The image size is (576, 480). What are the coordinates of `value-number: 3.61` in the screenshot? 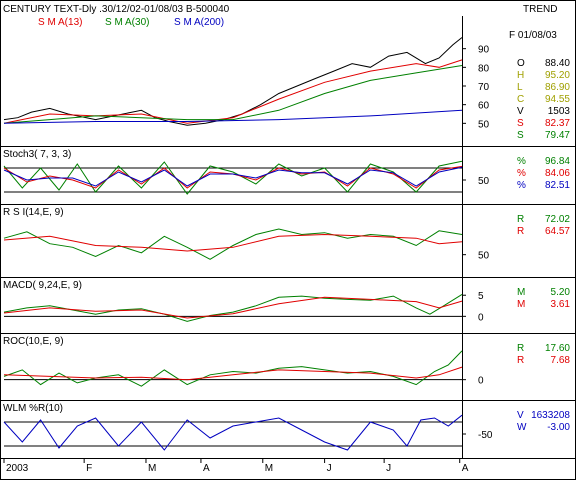 It's located at (561, 304).